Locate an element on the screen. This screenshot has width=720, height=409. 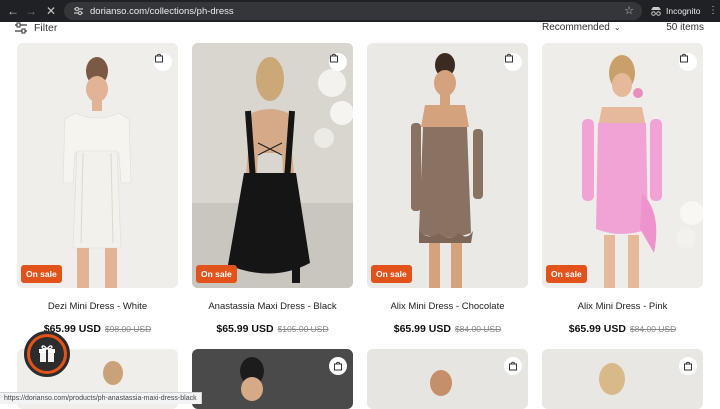
forward-button: → is located at coordinates (31, 11).